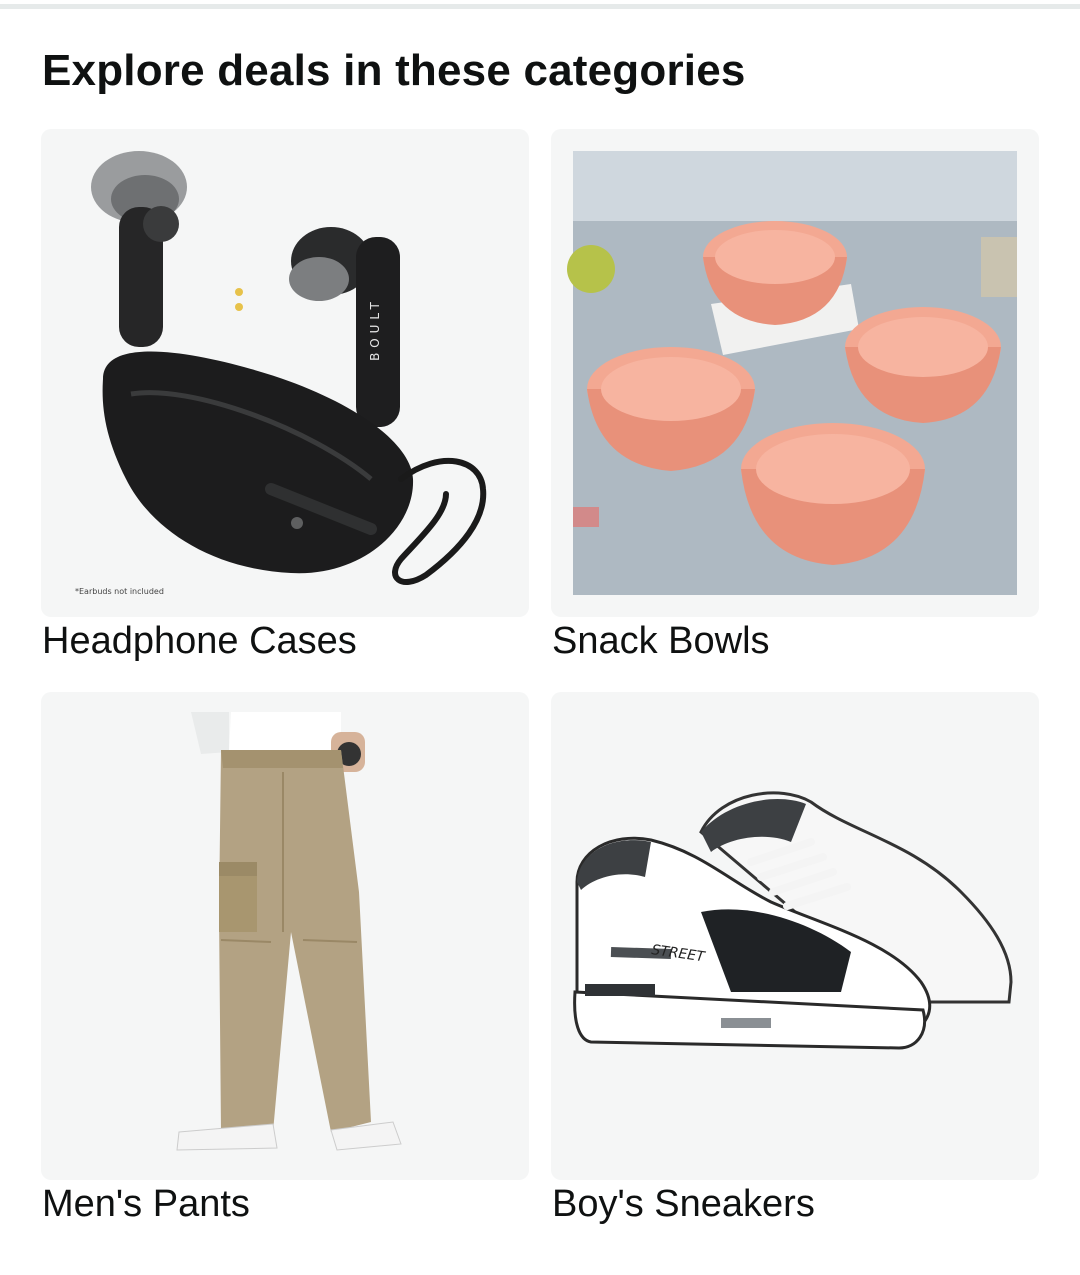 The width and height of the screenshot is (1080, 1275). Describe the element at coordinates (281, 373) in the screenshot. I see `earbuds-case-icon: BOULT *Earbuds not included` at that location.